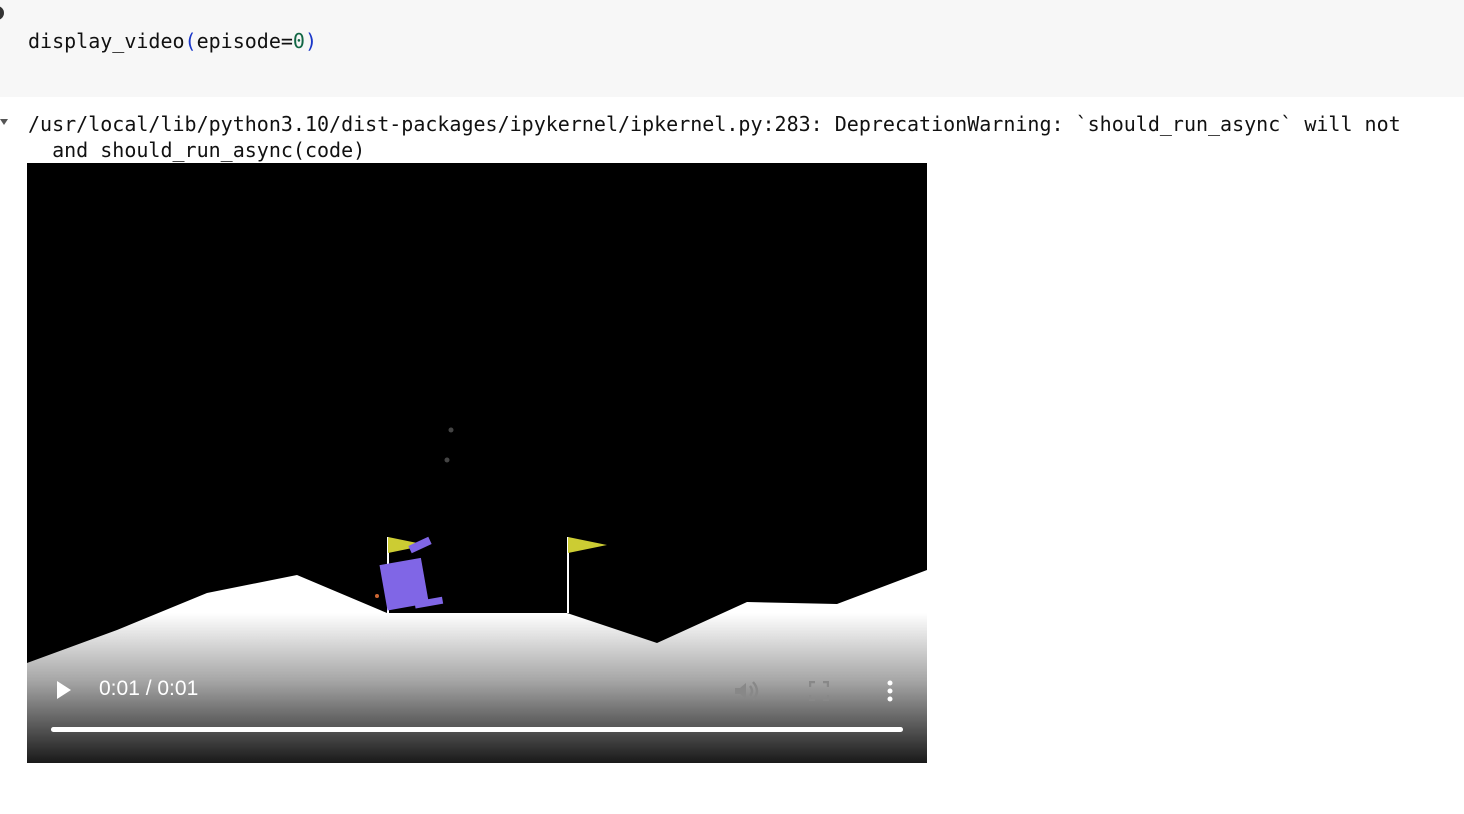 The width and height of the screenshot is (1464, 814). What do you see at coordinates (2, 13) in the screenshot?
I see `run-cell-icon` at bounding box center [2, 13].